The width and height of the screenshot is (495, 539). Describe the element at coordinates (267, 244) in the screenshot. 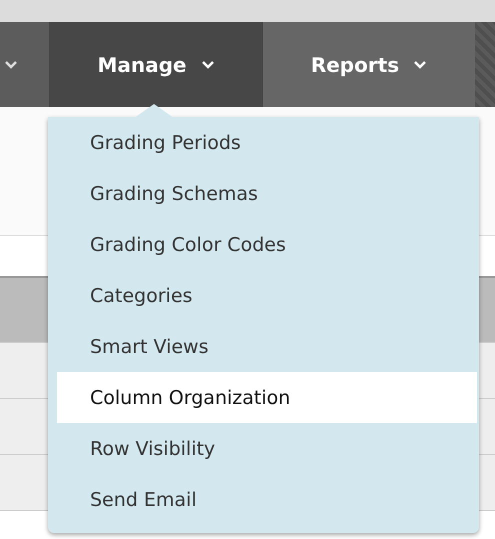

I see `menu-item: Grading Color Codes` at that location.